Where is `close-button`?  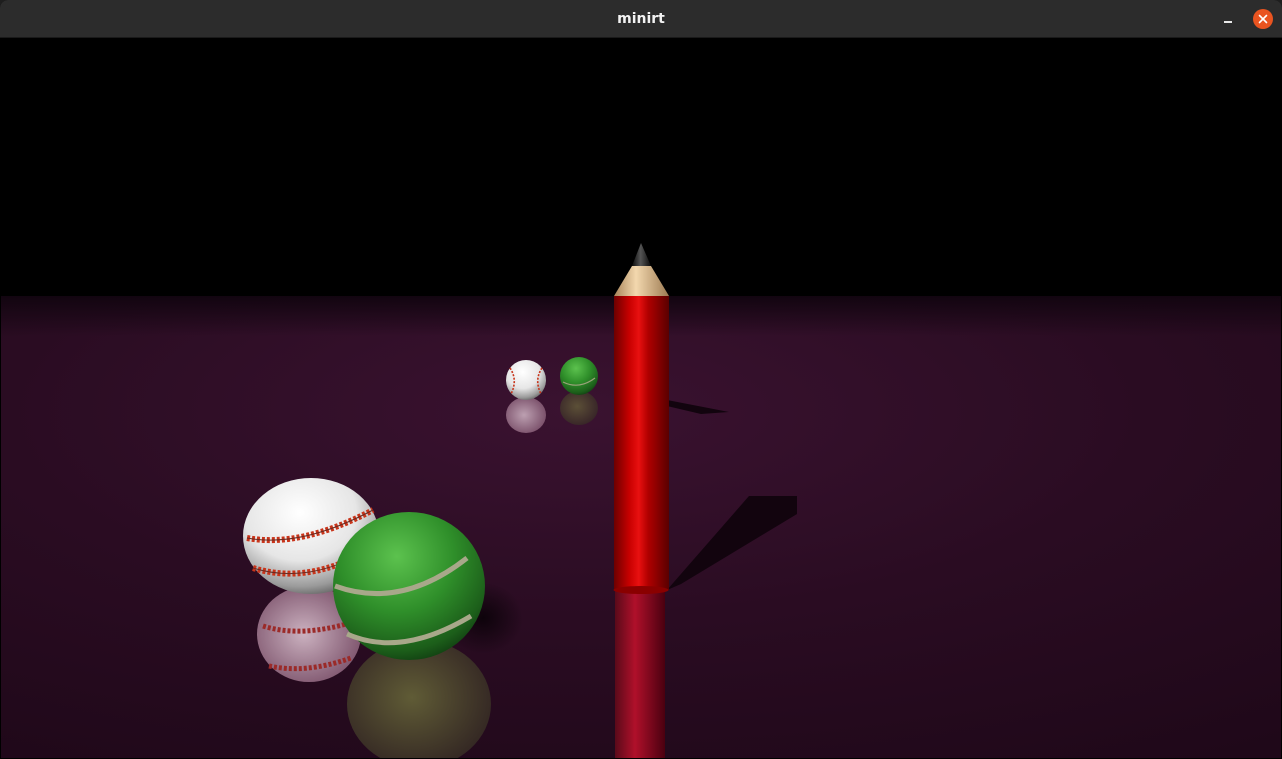
close-button is located at coordinates (1263, 19).